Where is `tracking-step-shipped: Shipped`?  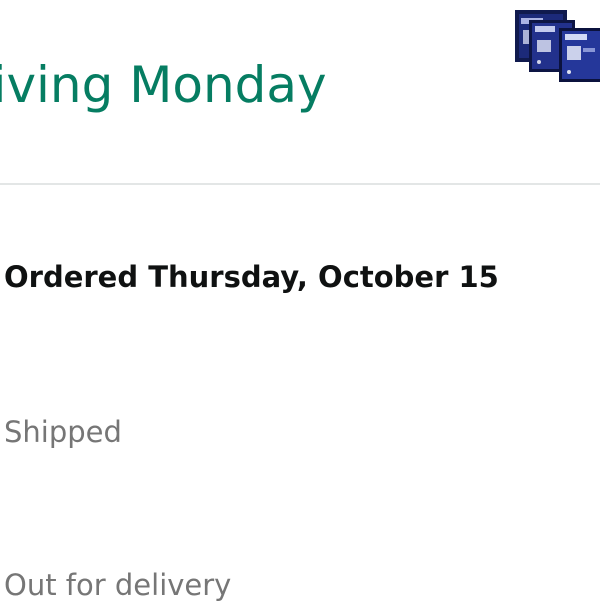
tracking-step-shipped: Shipped is located at coordinates (63, 432).